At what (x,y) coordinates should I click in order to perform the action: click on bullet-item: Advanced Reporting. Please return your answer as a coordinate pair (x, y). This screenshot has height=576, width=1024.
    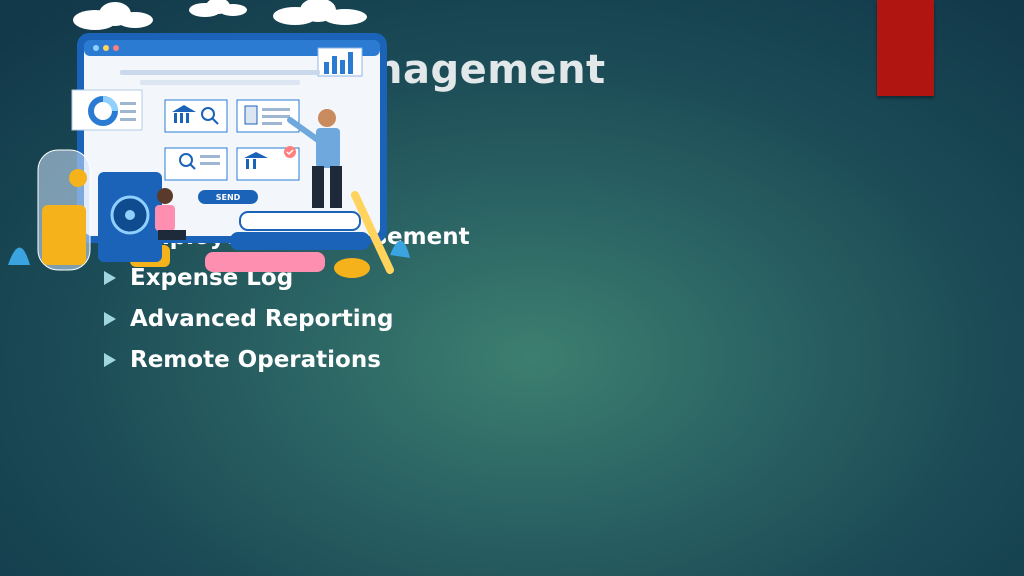
    Looking at the image, I should click on (287, 318).